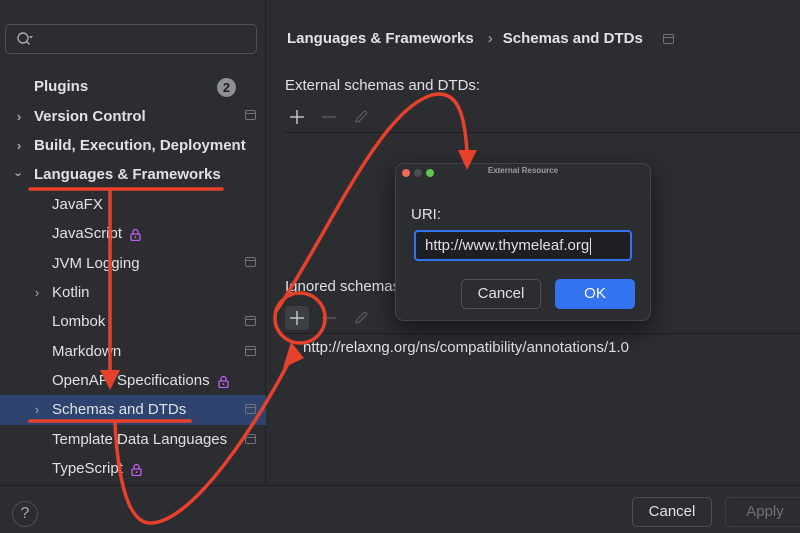 The height and width of the screenshot is (533, 800). What do you see at coordinates (87, 351) in the screenshot?
I see `sidebar-item-label: Markdown` at bounding box center [87, 351].